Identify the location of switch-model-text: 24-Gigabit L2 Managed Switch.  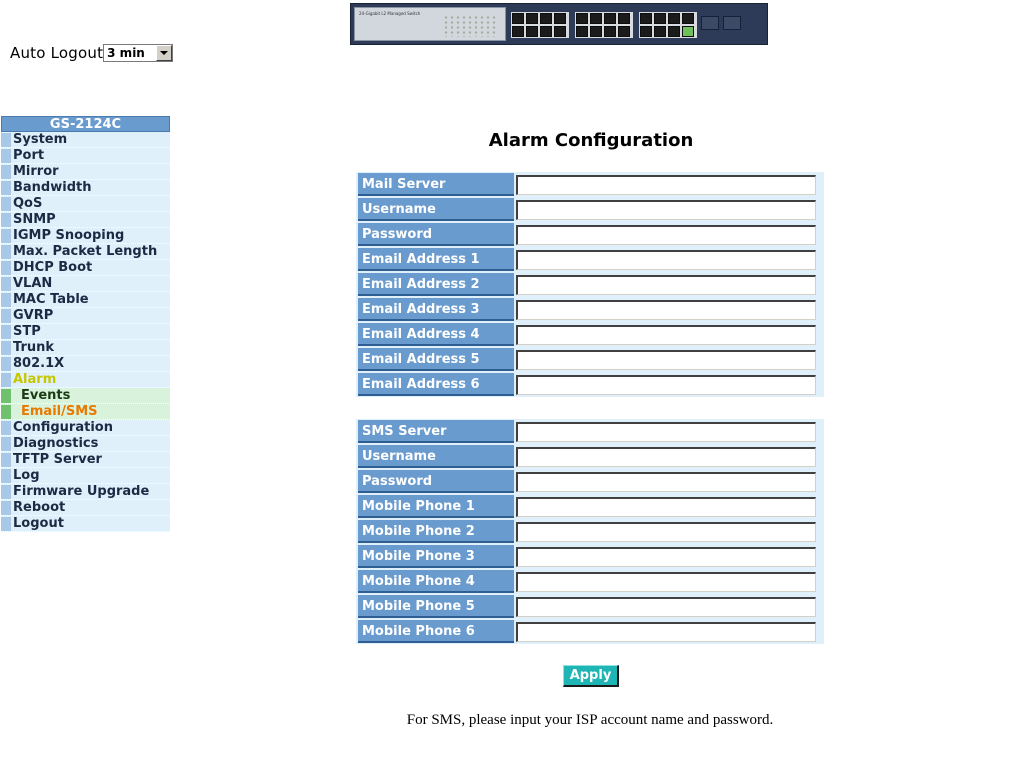
(390, 13).